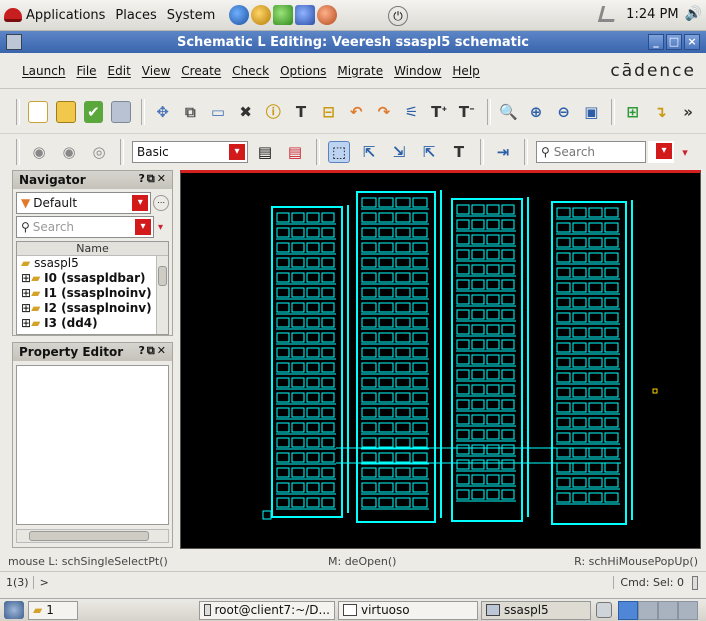 Image resolution: width=706 pixels, height=621 pixels. I want to click on pin-up-icon: Tᐩ, so click(439, 112).